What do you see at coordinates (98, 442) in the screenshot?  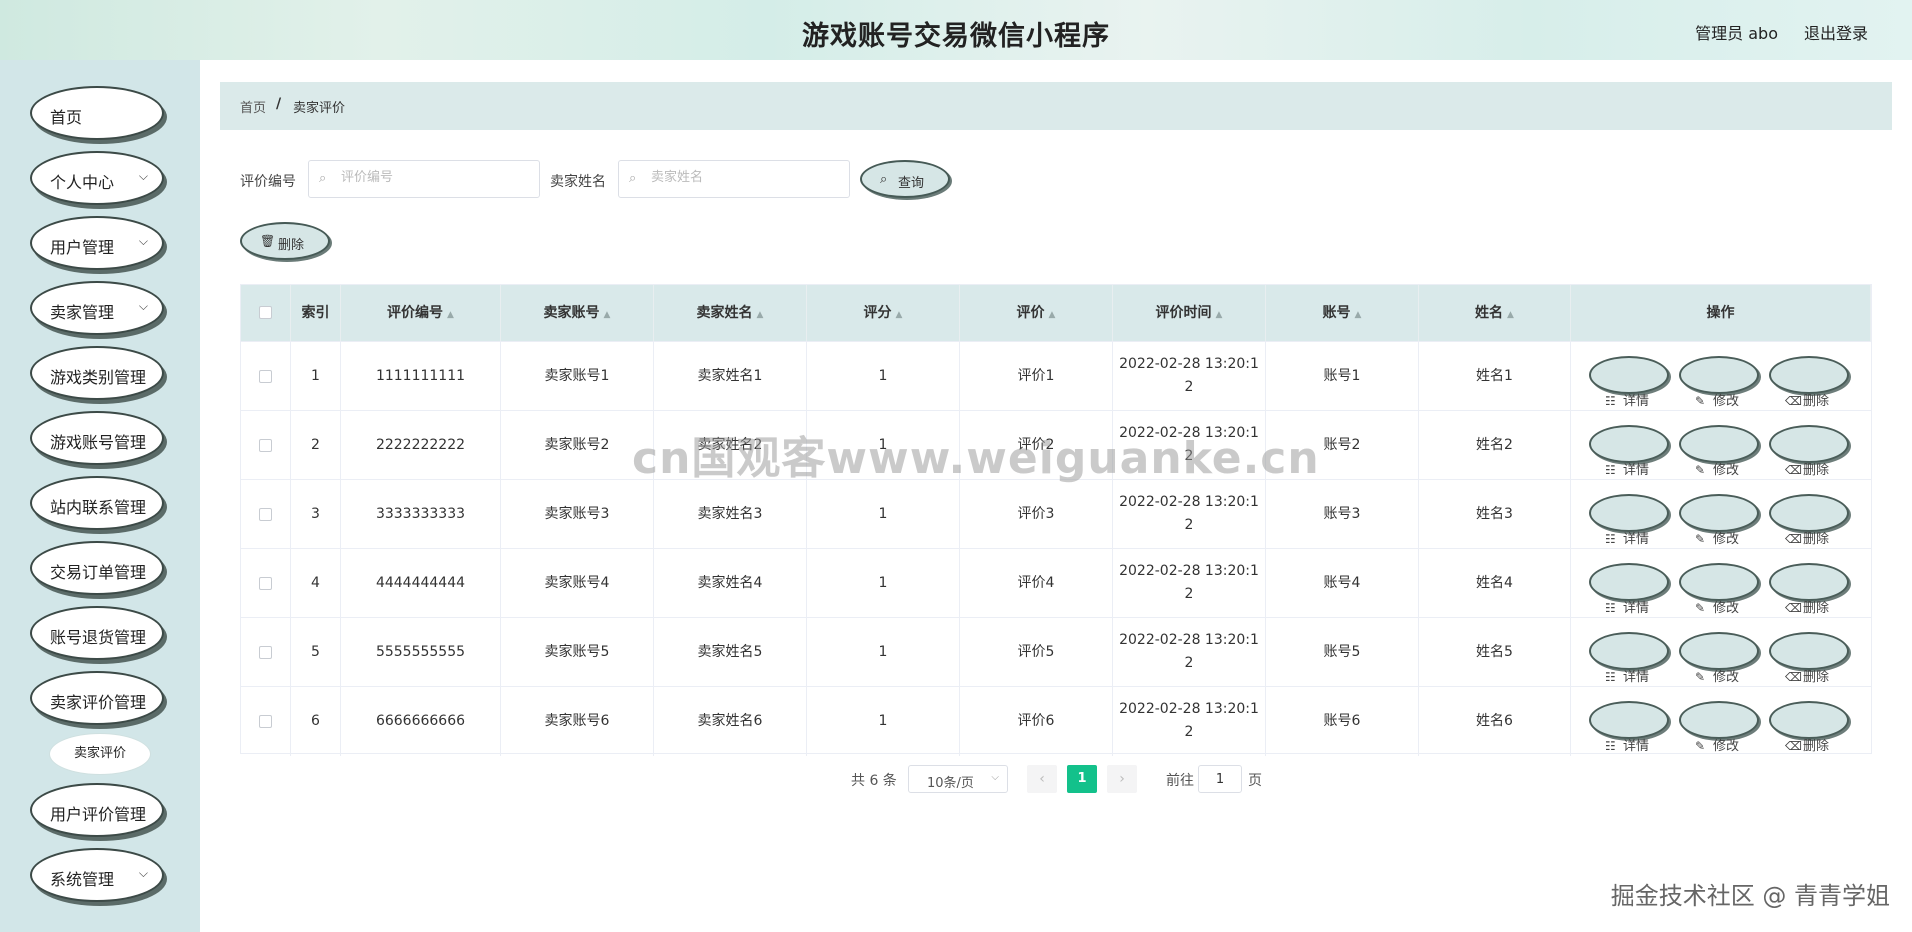 I see `sidebar-item-label: 游戏账号管理` at bounding box center [98, 442].